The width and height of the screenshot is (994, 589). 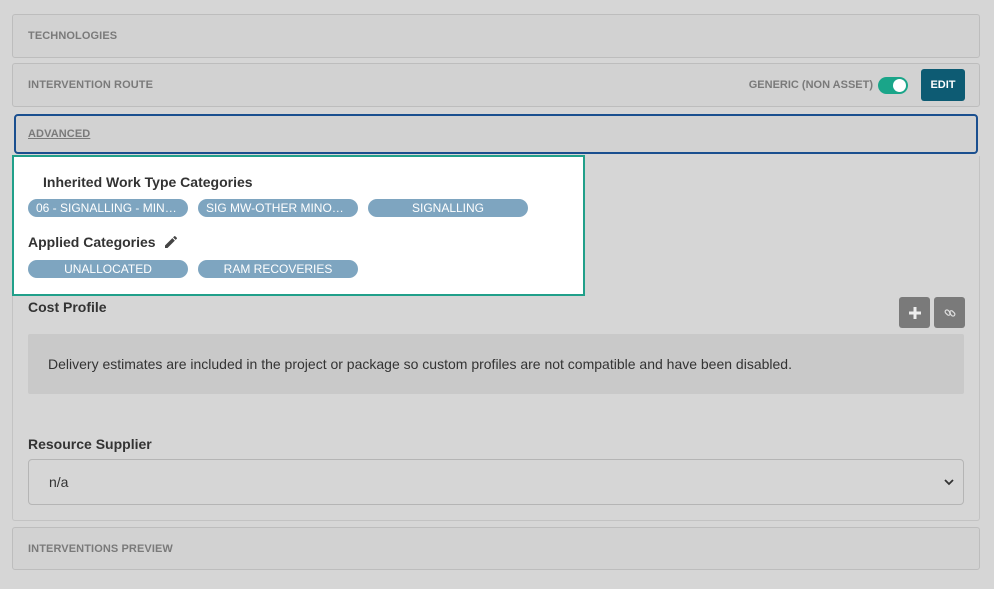 I want to click on resource-supplier-select: n/a, so click(x=496, y=482).